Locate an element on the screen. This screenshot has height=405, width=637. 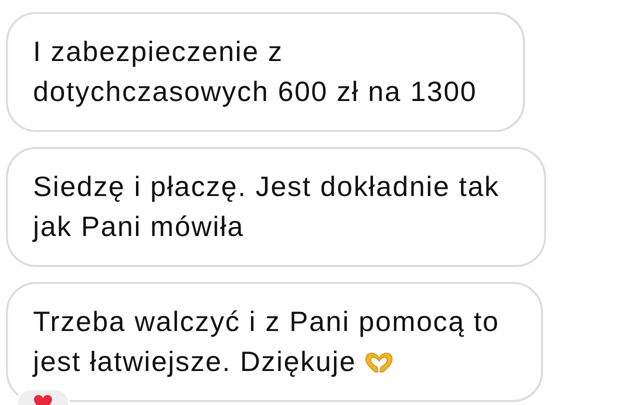
message-text: Trzeba walczyć i z Pani pomocą to jest łatwiejsze. Dziękuje is located at coordinates (266, 341).